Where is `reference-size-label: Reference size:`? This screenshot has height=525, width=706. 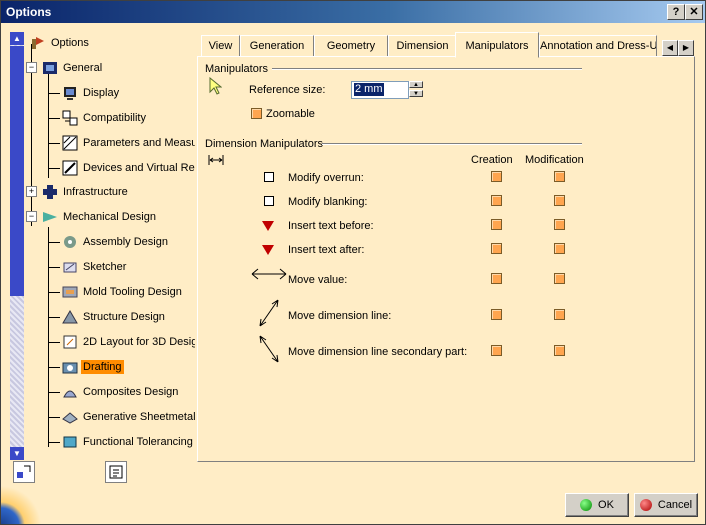
reference-size-label: Reference size: is located at coordinates (287, 90).